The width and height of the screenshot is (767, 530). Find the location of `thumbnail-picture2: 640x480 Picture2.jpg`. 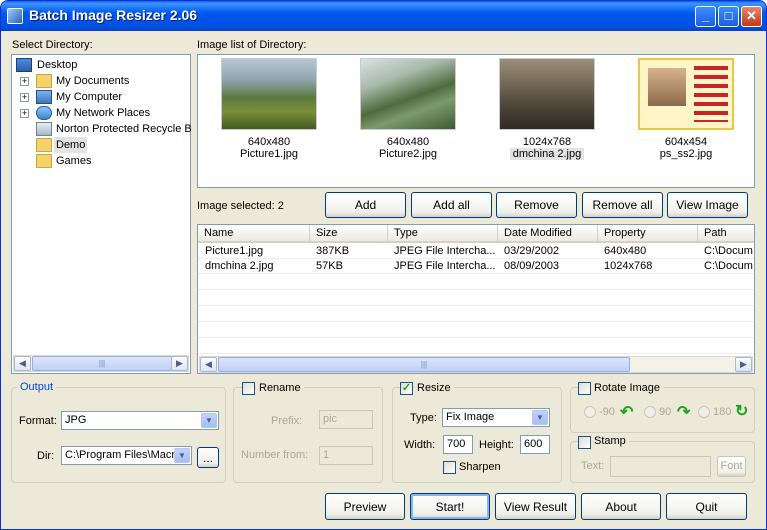

thumbnail-picture2: 640x480 Picture2.jpg is located at coordinates (408, 109).